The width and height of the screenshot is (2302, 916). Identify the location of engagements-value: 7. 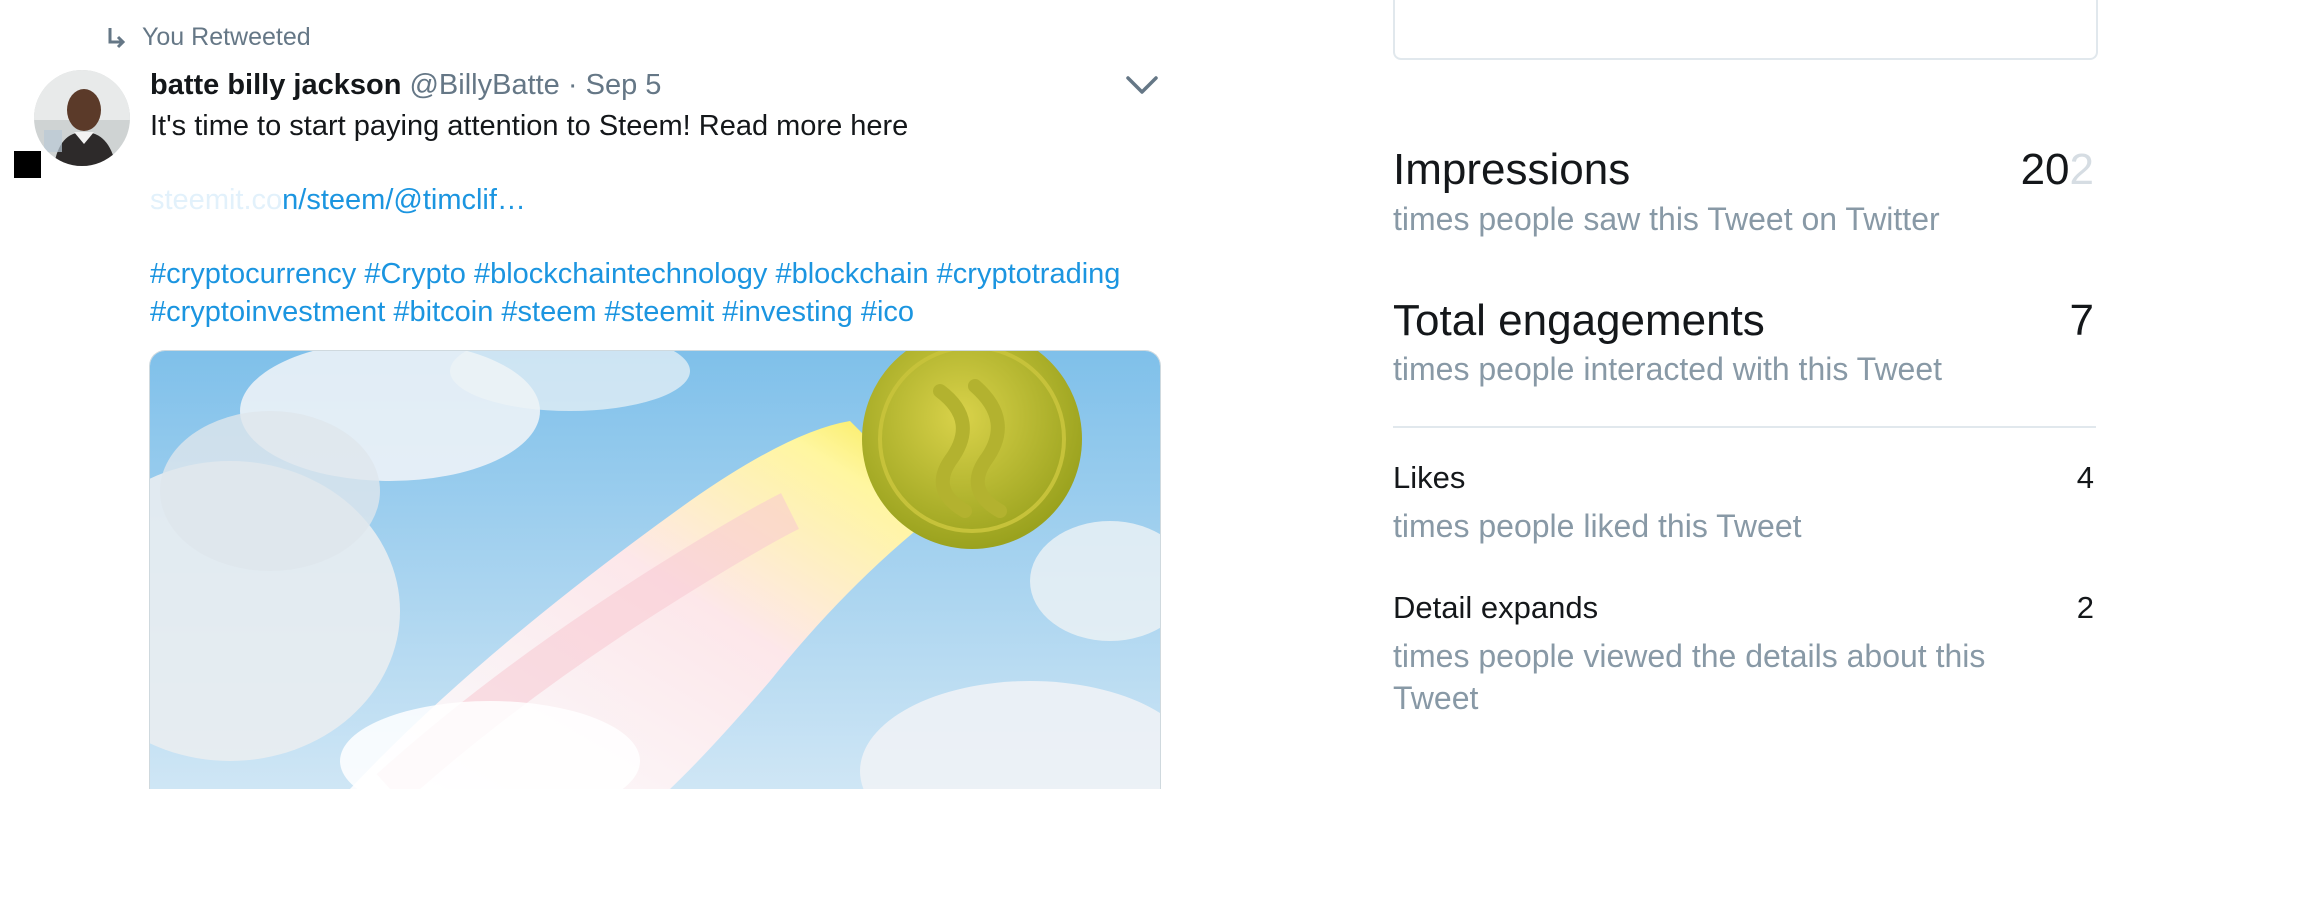
(2081, 320).